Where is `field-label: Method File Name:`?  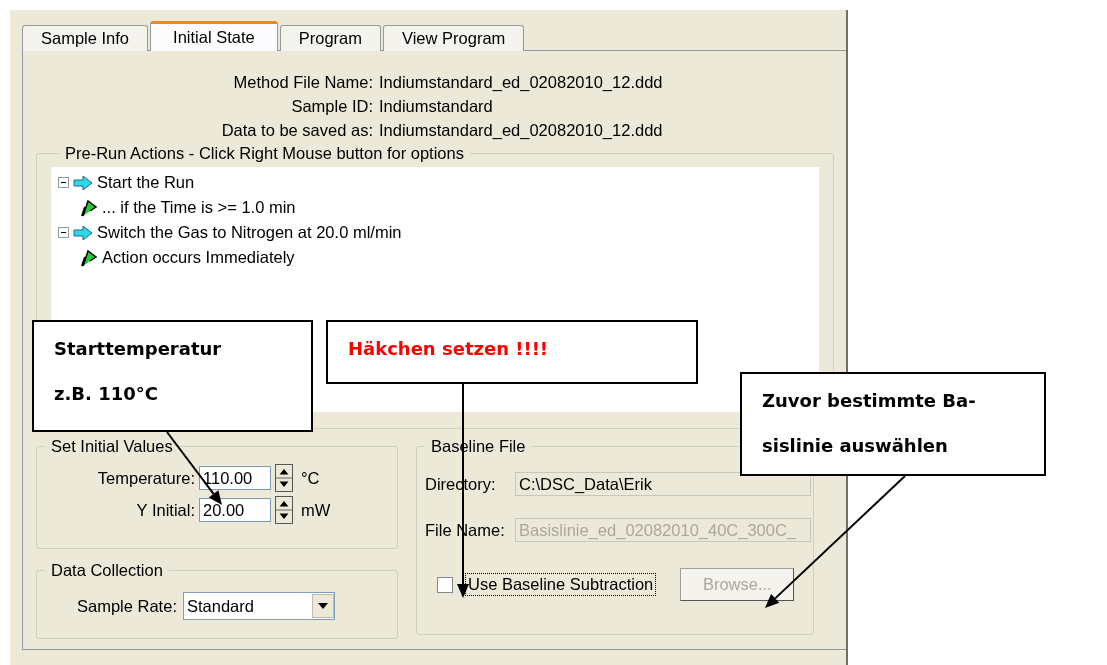
field-label: Method File Name: is located at coordinates (302, 82).